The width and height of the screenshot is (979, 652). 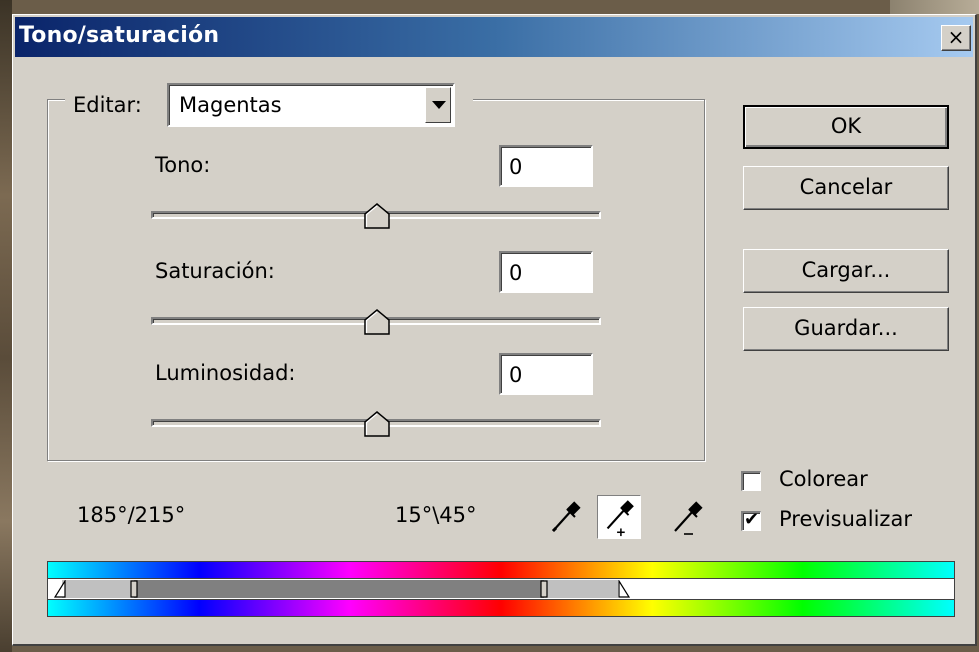 What do you see at coordinates (377, 216) in the screenshot?
I see `hue-slider-thumb` at bounding box center [377, 216].